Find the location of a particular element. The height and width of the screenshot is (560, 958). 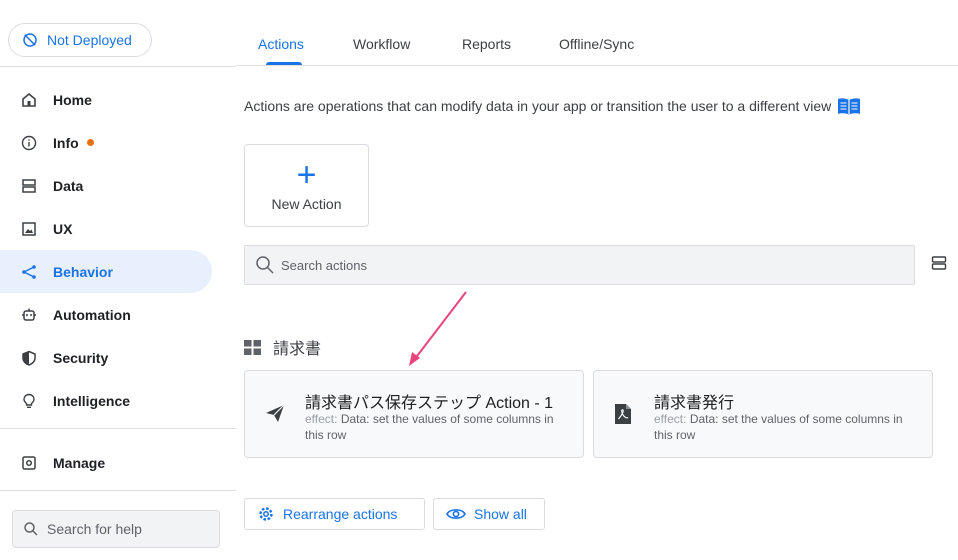

tab-offline-sync: Offline/Sync is located at coordinates (596, 44).